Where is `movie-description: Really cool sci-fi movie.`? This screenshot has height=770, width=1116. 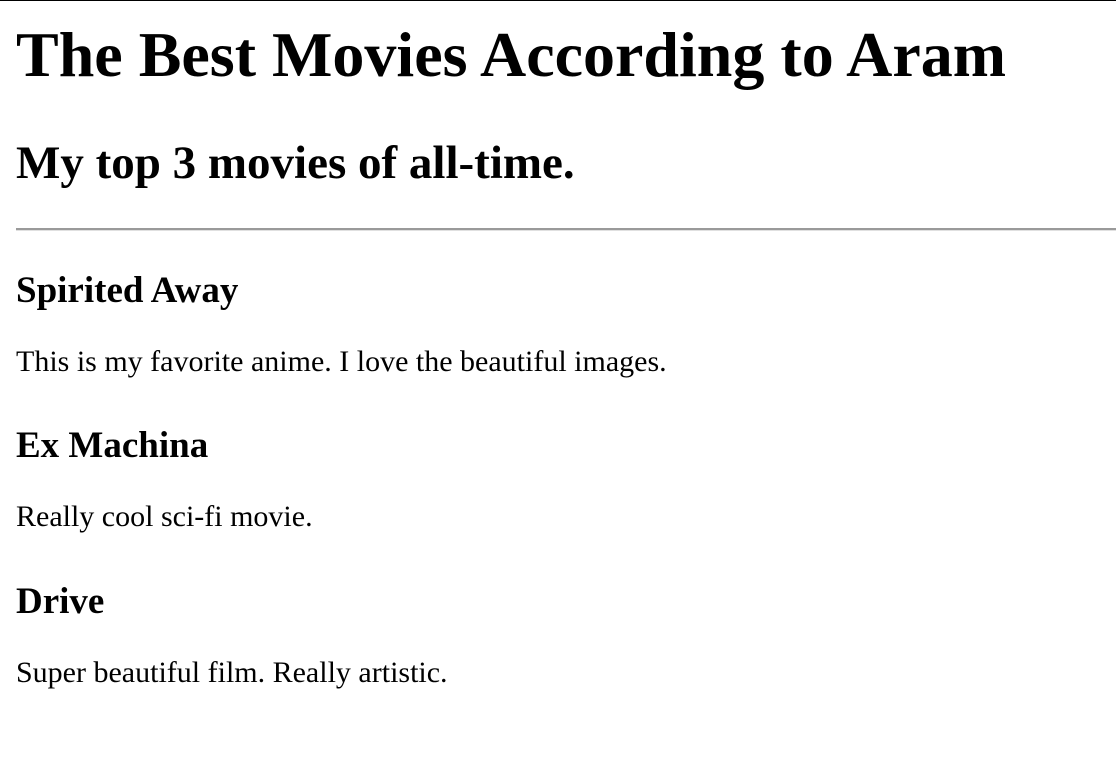
movie-description: Really cool sci-fi movie. is located at coordinates (164, 516).